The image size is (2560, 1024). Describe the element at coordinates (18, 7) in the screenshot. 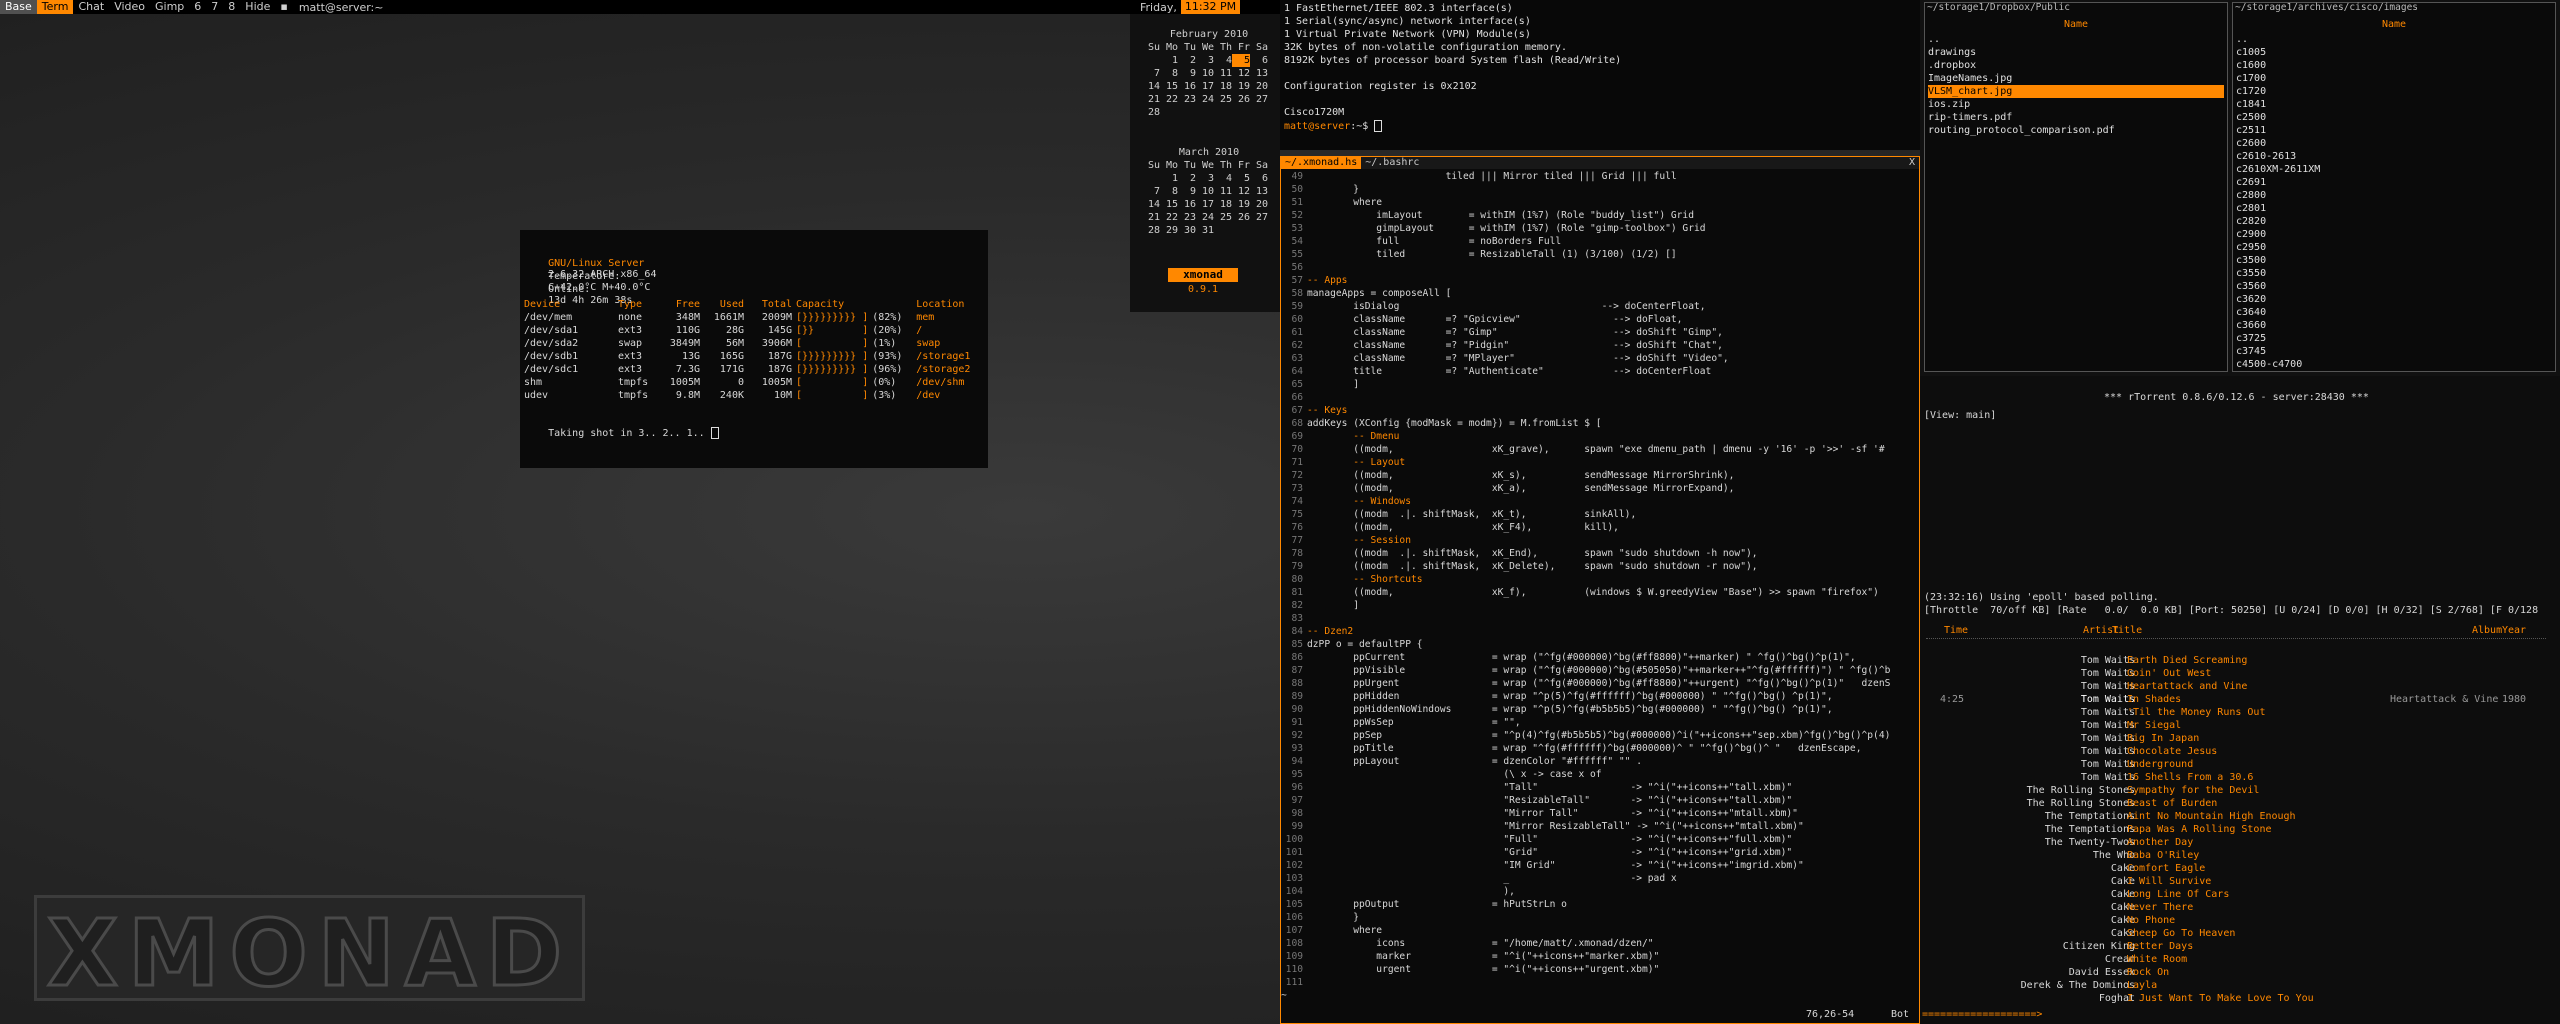

I see `workspace-base: Base` at that location.